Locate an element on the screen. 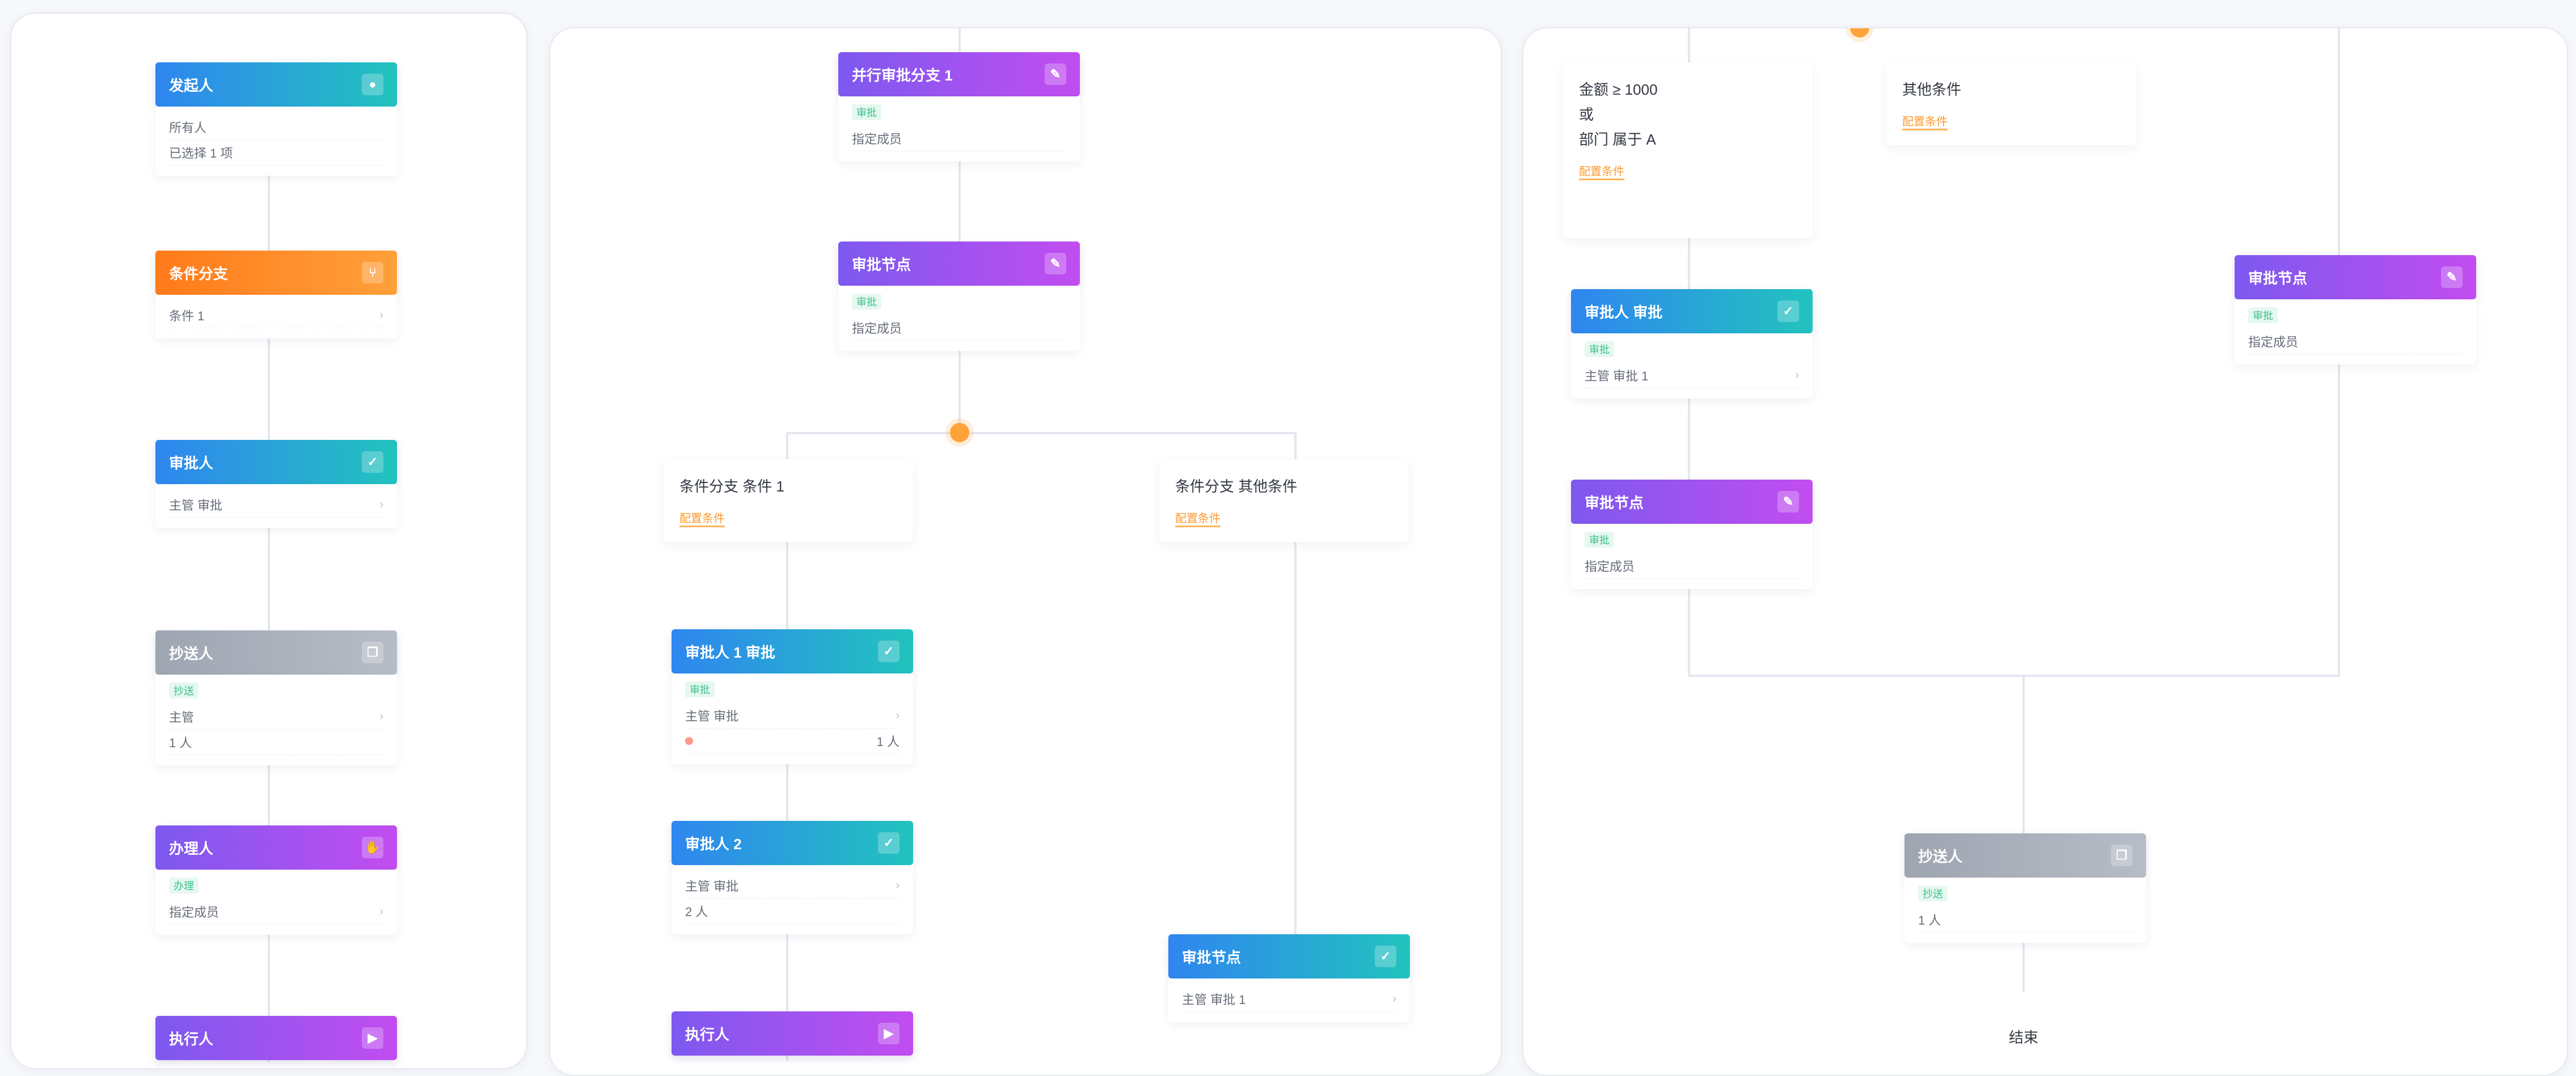  condition-card: 金额 ≥ 1000 或 部门 属于 A 配置条件 is located at coordinates (1688, 150).